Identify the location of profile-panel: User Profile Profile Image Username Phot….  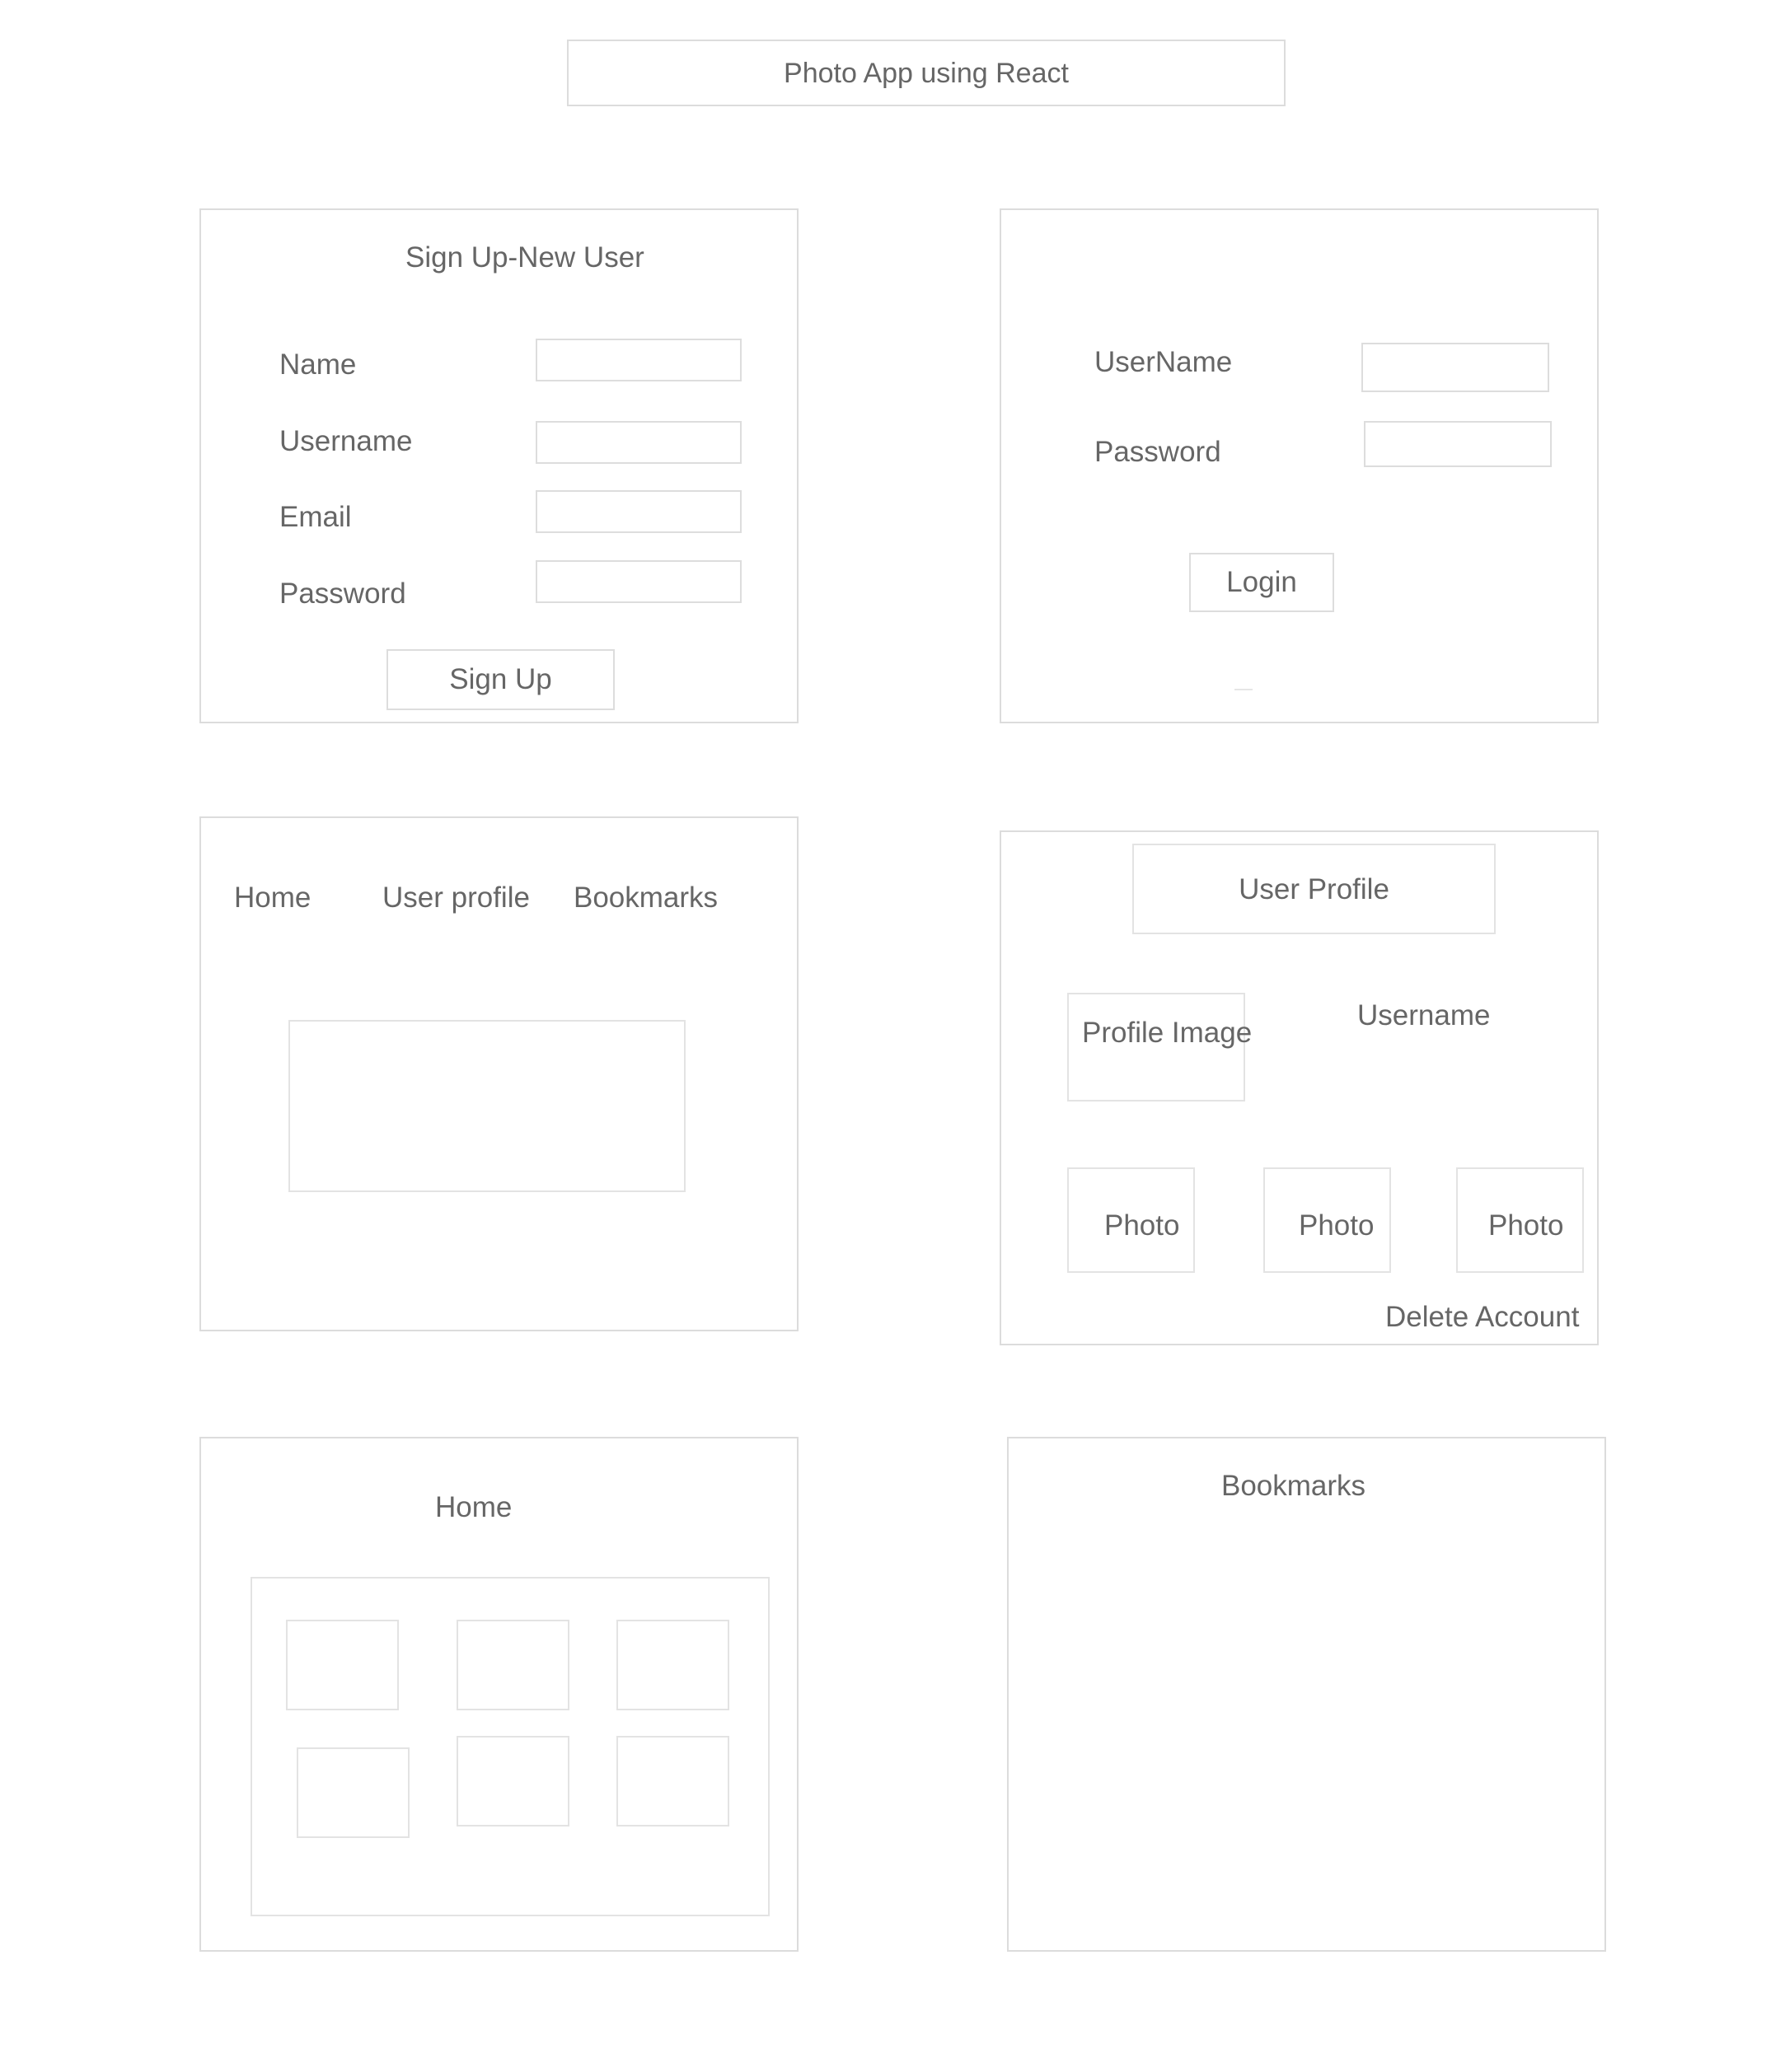
(1299, 1087).